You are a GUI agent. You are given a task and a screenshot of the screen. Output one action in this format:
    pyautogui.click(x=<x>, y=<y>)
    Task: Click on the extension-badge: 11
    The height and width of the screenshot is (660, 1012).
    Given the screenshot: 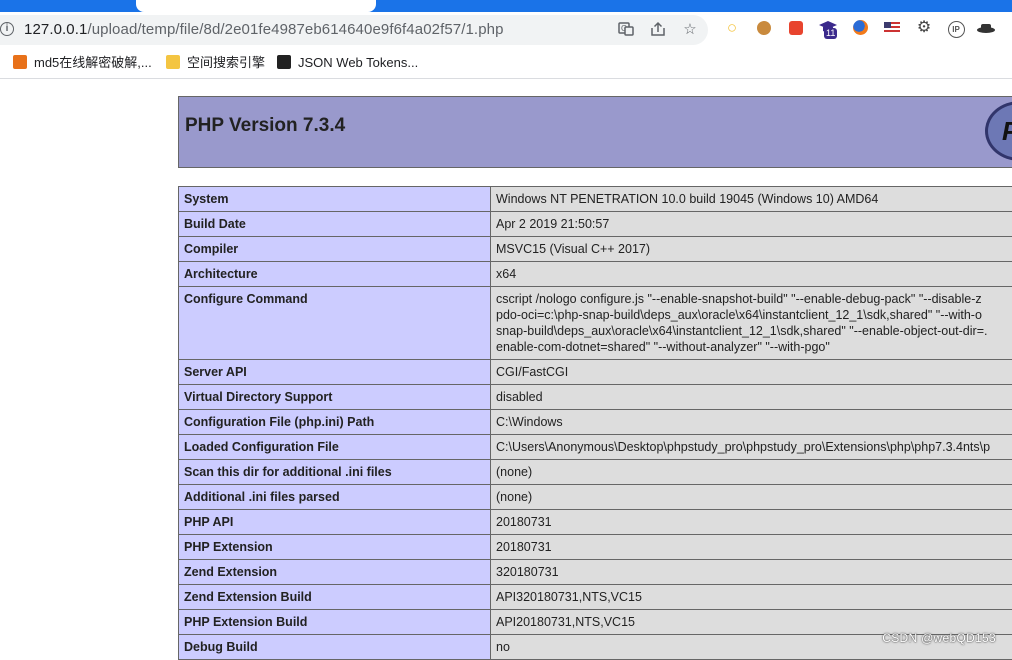 What is the action you would take?
    pyautogui.click(x=830, y=33)
    